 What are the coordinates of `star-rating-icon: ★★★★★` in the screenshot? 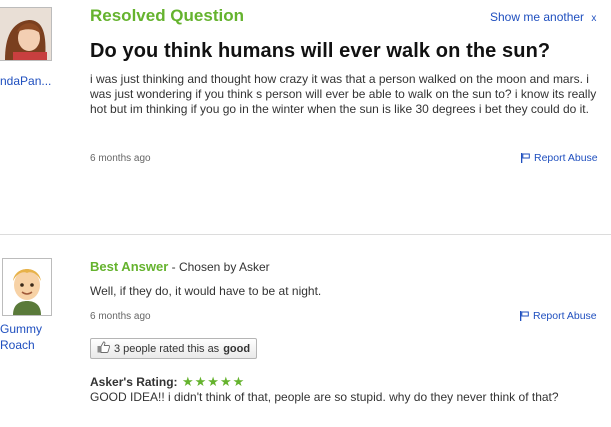 It's located at (214, 381).